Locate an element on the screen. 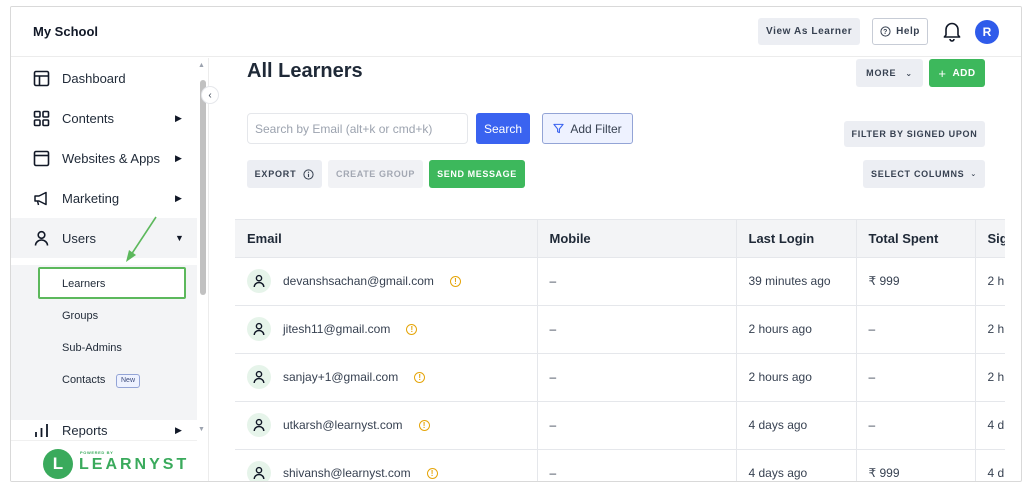 This screenshot has width=1032, height=488. sidebar-item-dashboard: Dashboard is located at coordinates (101, 78).